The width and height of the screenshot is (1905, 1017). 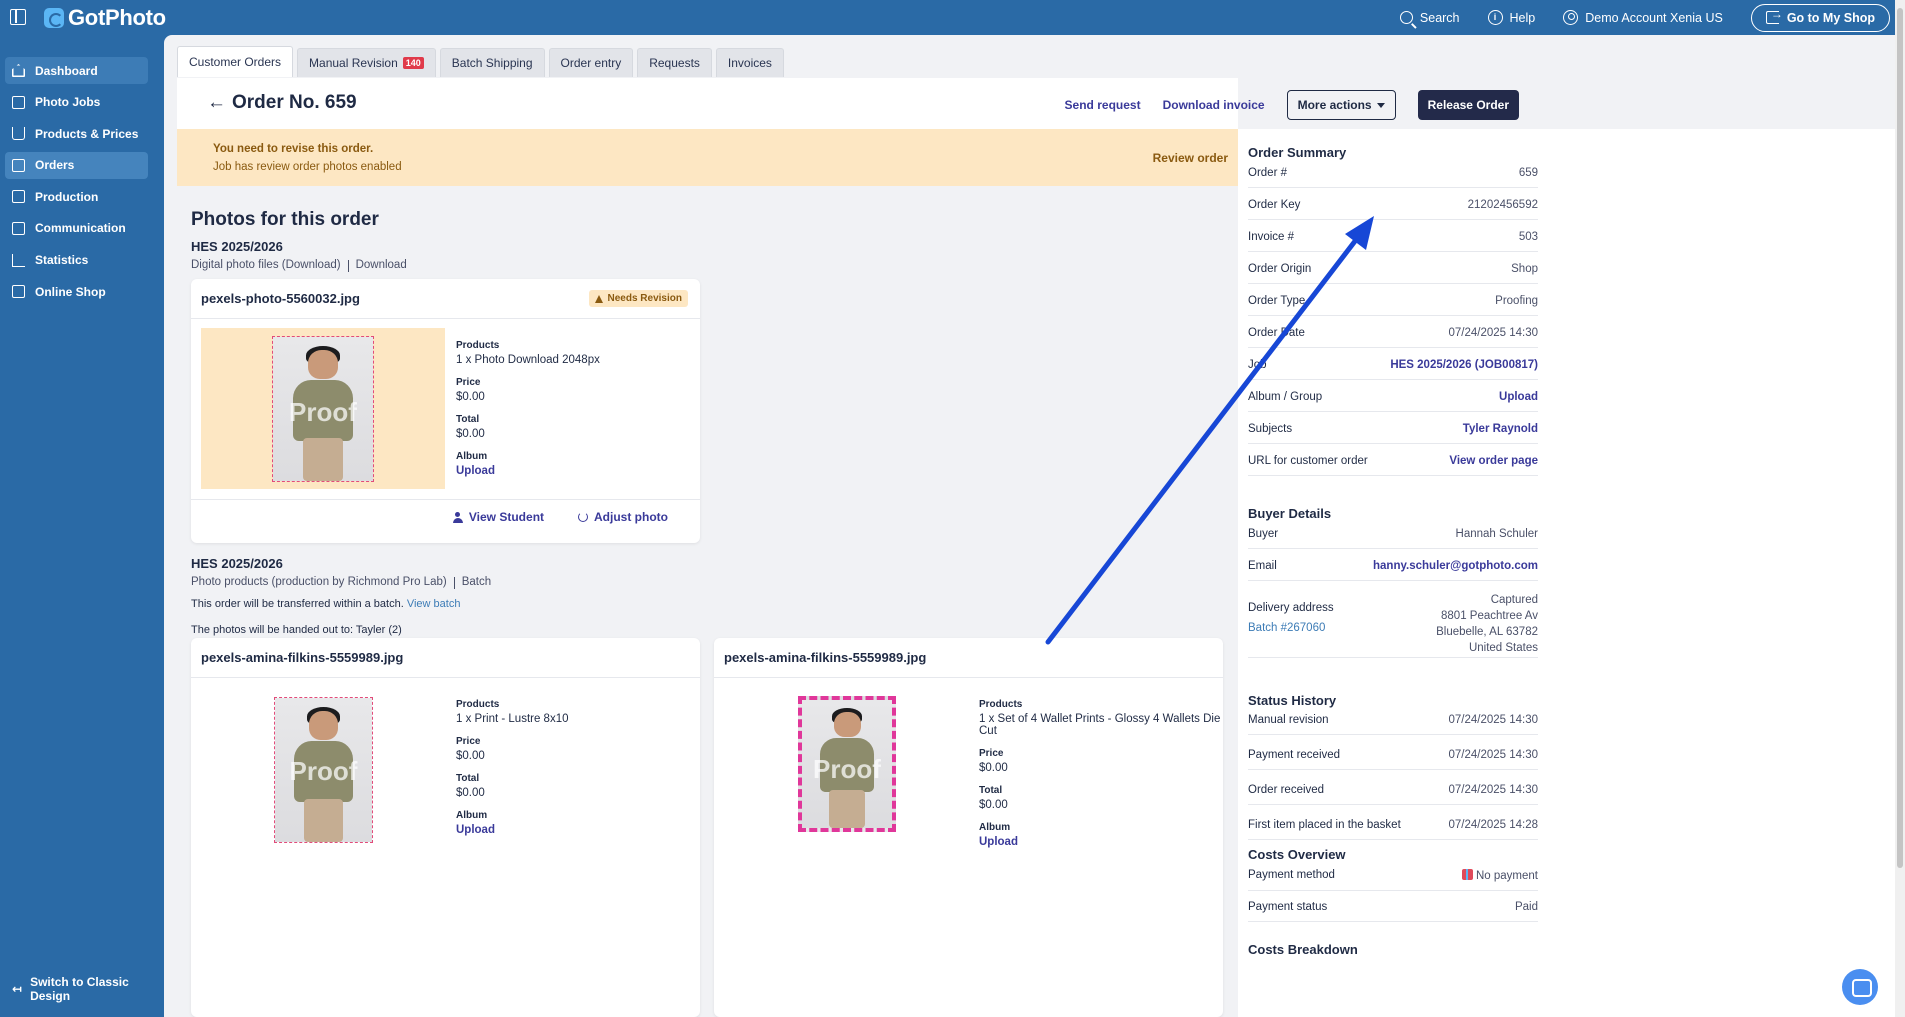 What do you see at coordinates (1496, 534) in the screenshot?
I see `row-value: Hannah Schuler` at bounding box center [1496, 534].